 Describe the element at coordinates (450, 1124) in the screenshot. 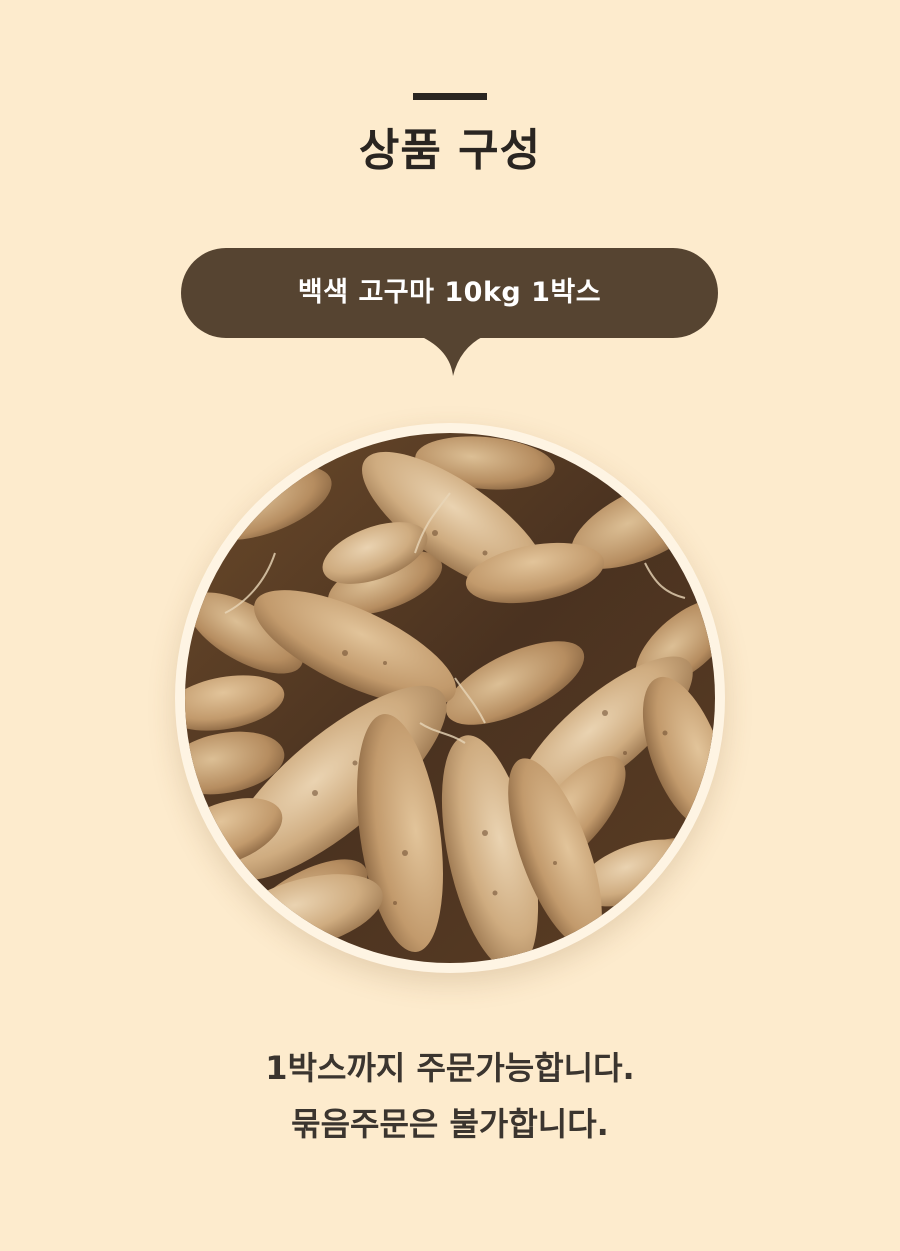

I see `bundle-order-note: 묶음주문은 불가합니다.` at that location.